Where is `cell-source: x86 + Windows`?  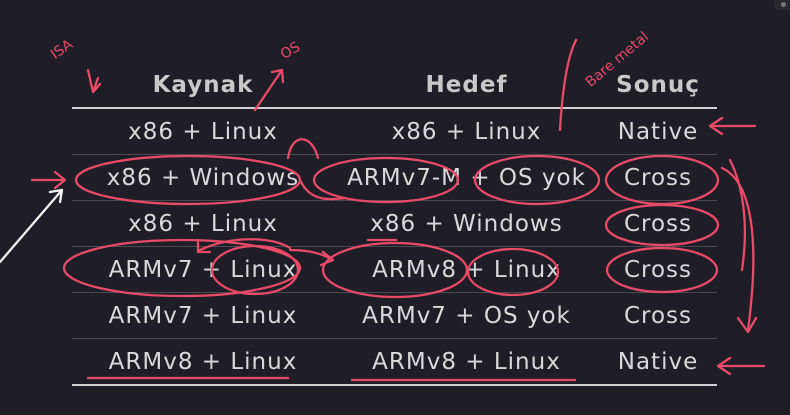
cell-source: x86 + Windows is located at coordinates (203, 177).